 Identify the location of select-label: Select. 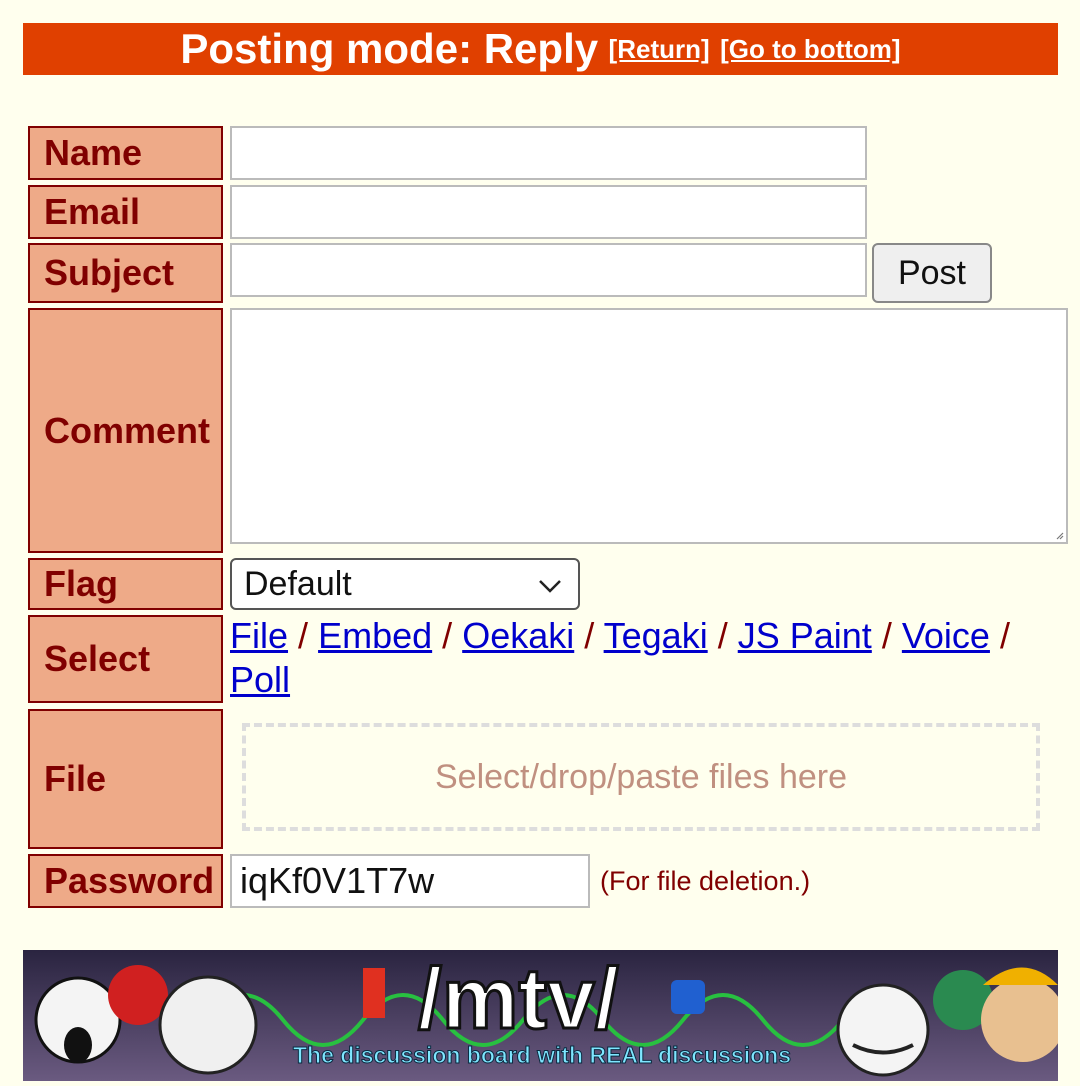
(125, 659).